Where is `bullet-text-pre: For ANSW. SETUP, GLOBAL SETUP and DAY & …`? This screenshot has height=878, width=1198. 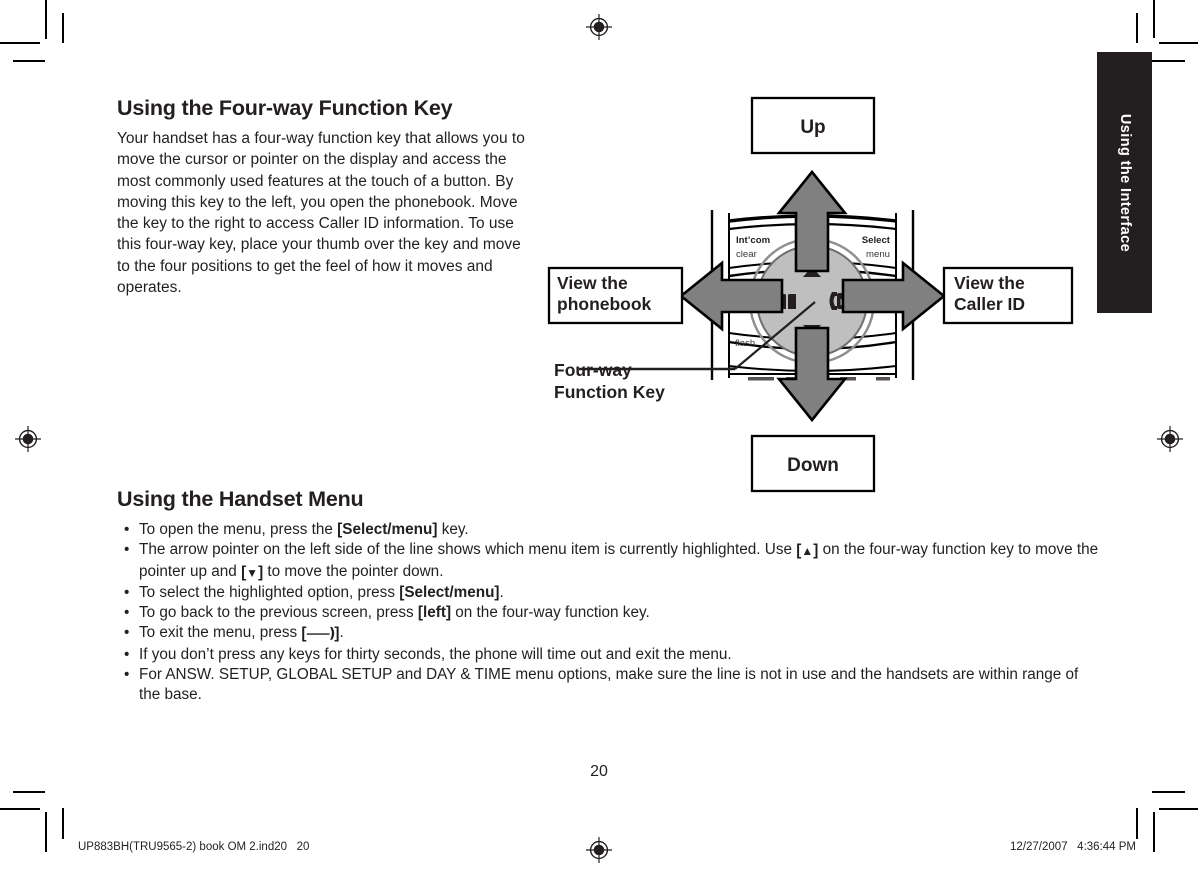 bullet-text-pre: For ANSW. SETUP, GLOBAL SETUP and DAY & … is located at coordinates (609, 685).